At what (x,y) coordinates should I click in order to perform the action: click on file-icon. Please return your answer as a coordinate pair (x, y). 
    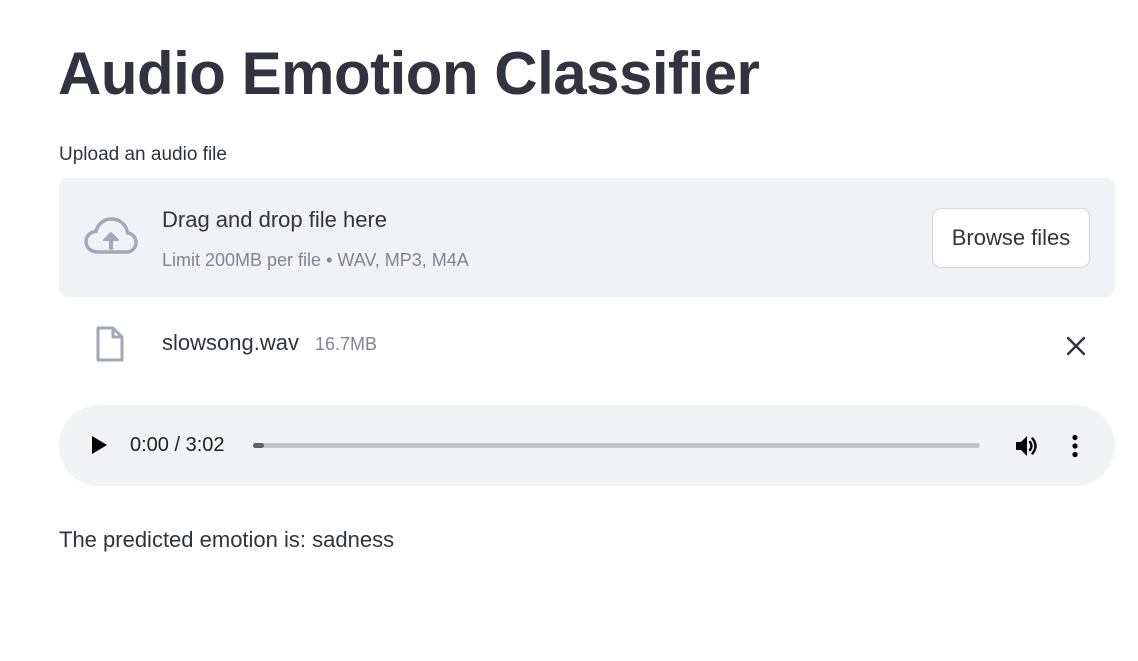
    Looking at the image, I should click on (110, 344).